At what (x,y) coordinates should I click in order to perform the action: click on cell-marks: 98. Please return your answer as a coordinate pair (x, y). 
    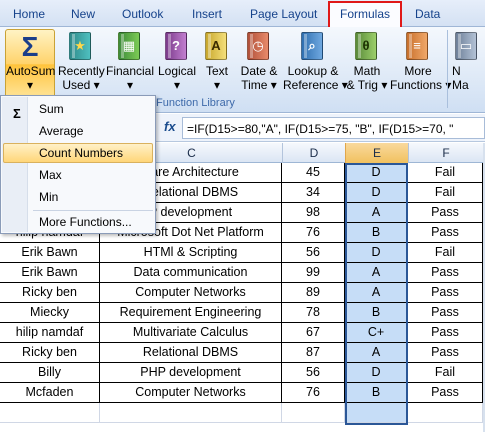
    Looking at the image, I should click on (313, 213).